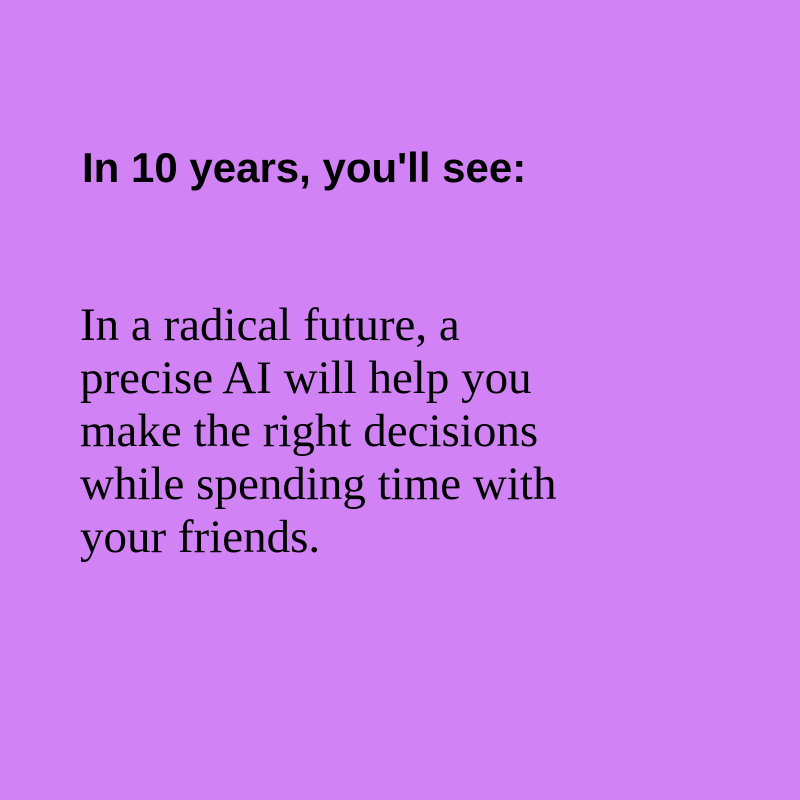  I want to click on body-line: precise AI will help you, so click(306, 378).